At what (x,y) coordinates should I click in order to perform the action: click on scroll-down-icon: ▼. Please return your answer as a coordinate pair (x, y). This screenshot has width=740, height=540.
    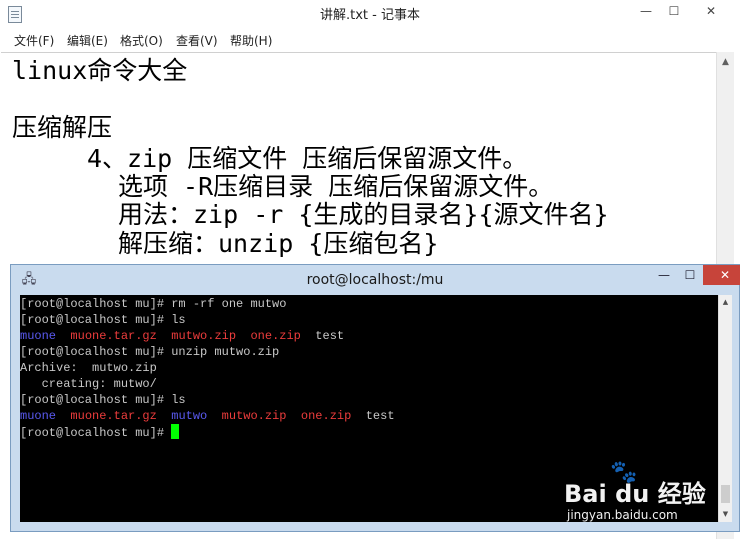
    Looking at the image, I should click on (725, 514).